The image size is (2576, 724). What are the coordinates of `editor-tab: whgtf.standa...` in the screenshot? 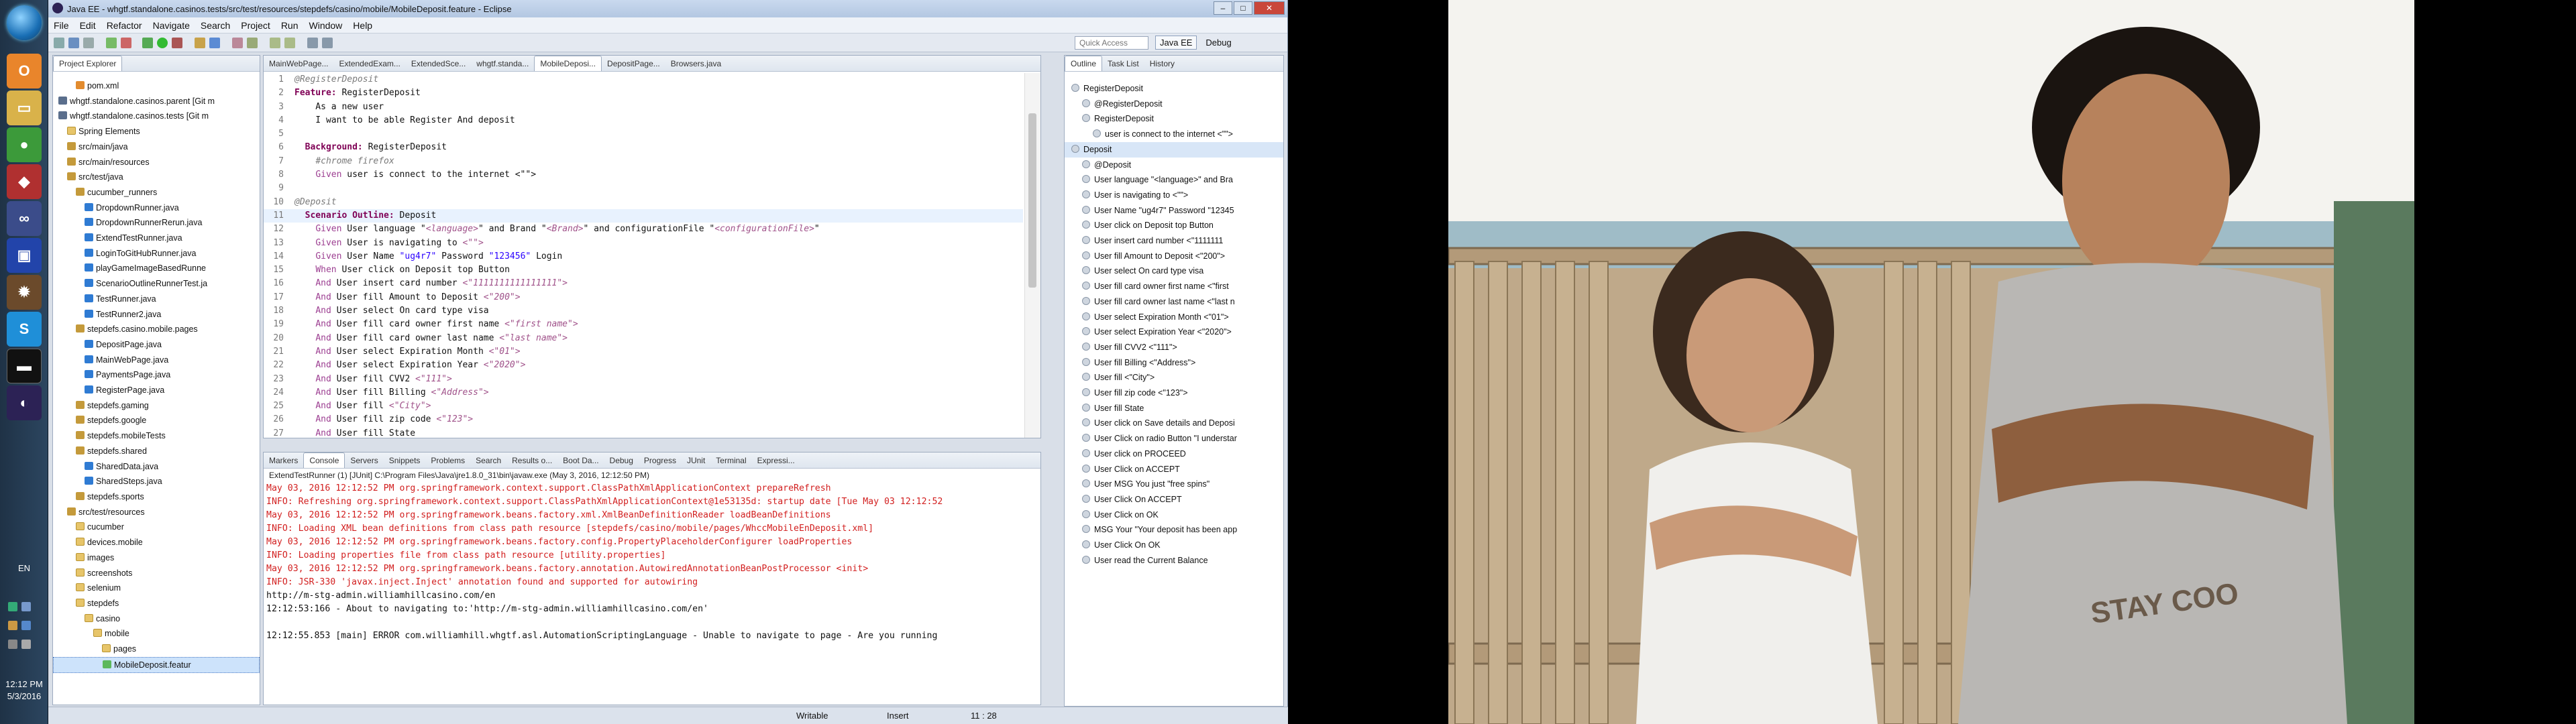 It's located at (502, 63).